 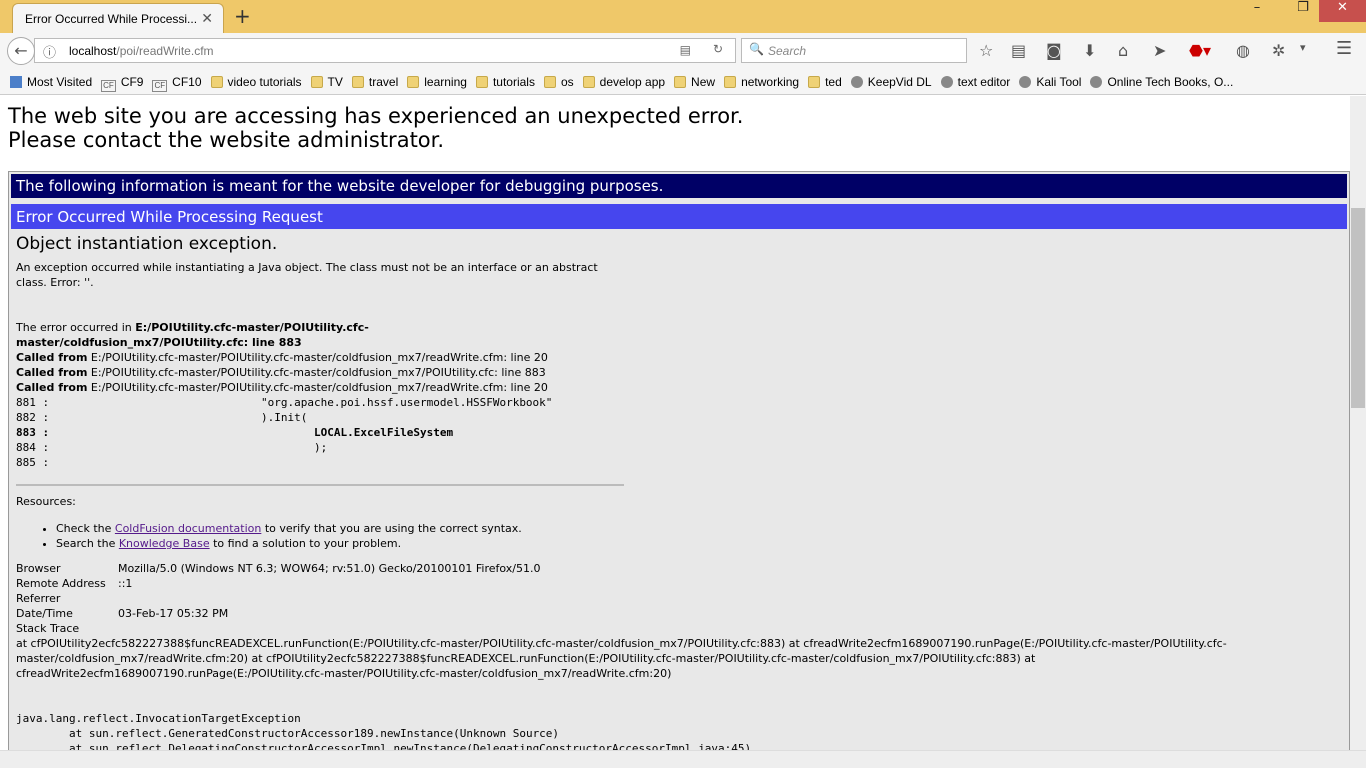 What do you see at coordinates (320, 485) in the screenshot?
I see `divider` at bounding box center [320, 485].